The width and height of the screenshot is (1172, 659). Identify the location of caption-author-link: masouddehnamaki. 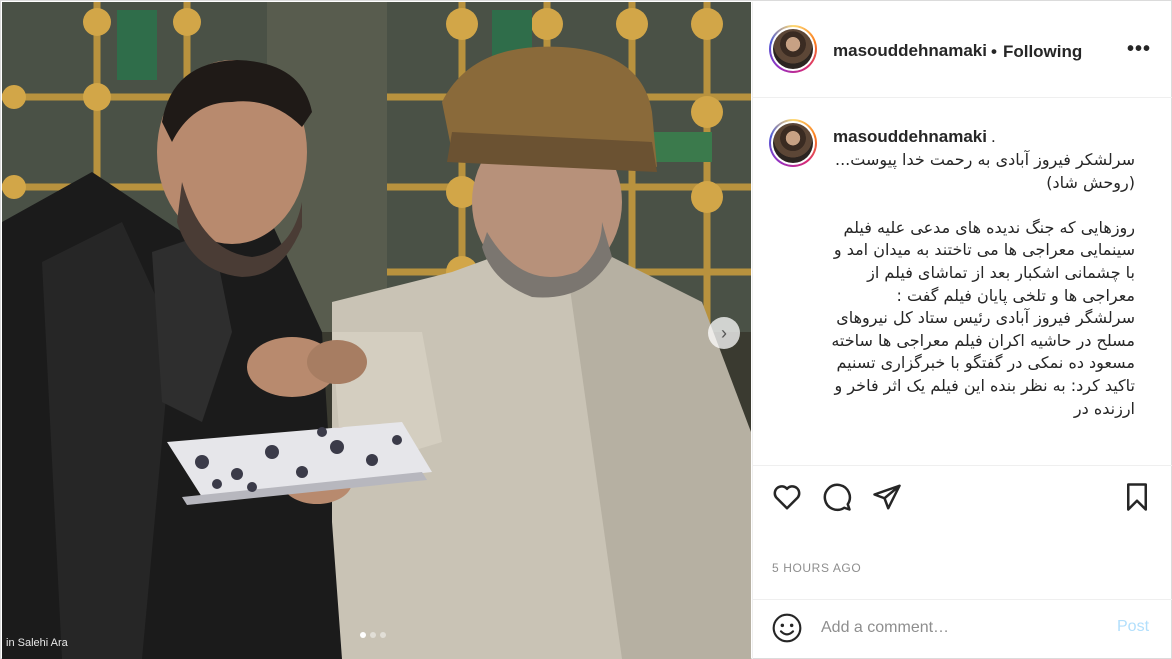
(910, 136).